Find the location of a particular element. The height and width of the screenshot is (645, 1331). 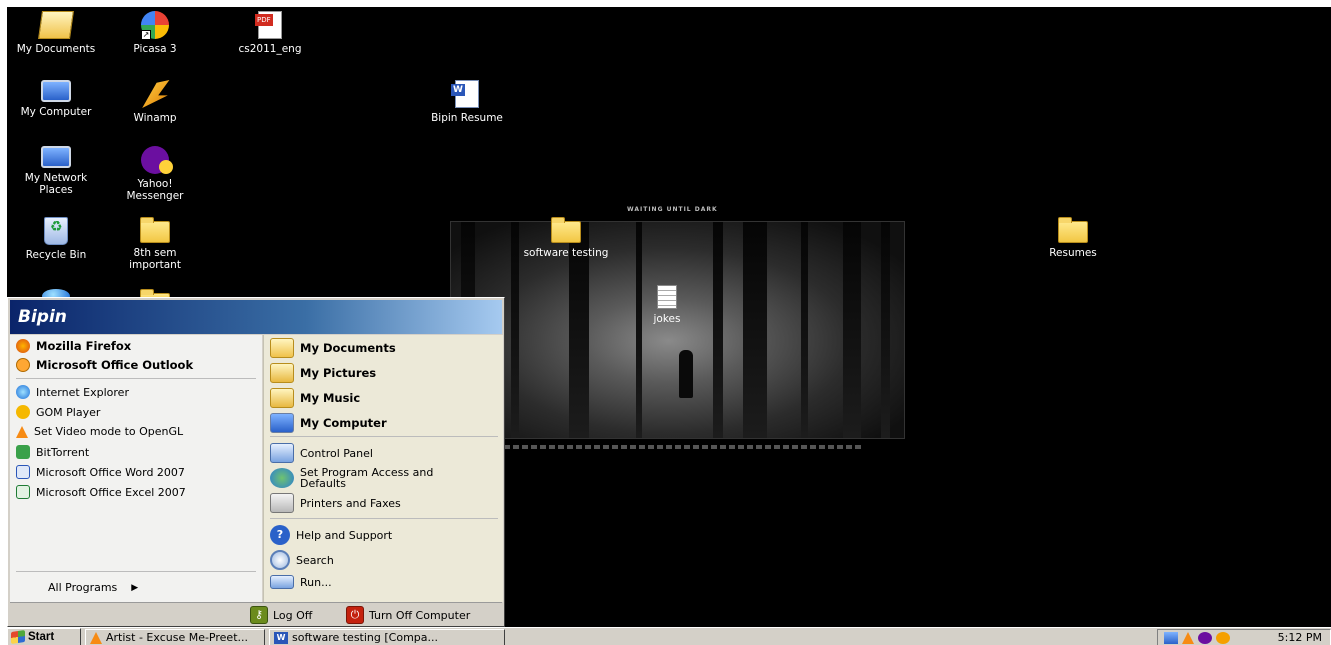

start-item-help-support: ? Help and Support is located at coordinates (331, 535).